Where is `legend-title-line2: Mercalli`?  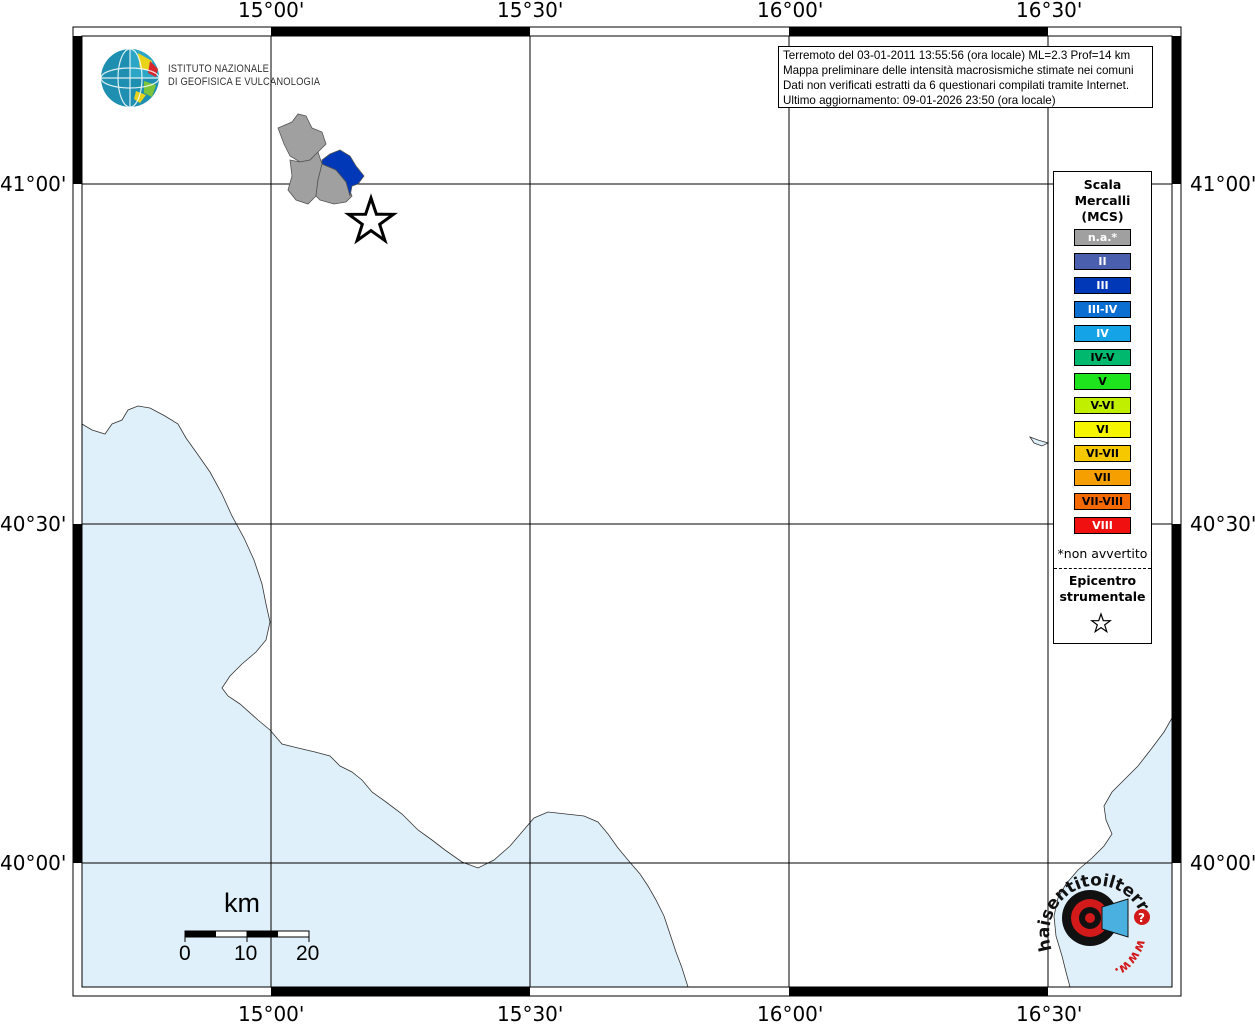
legend-title-line2: Mercalli is located at coordinates (1102, 200).